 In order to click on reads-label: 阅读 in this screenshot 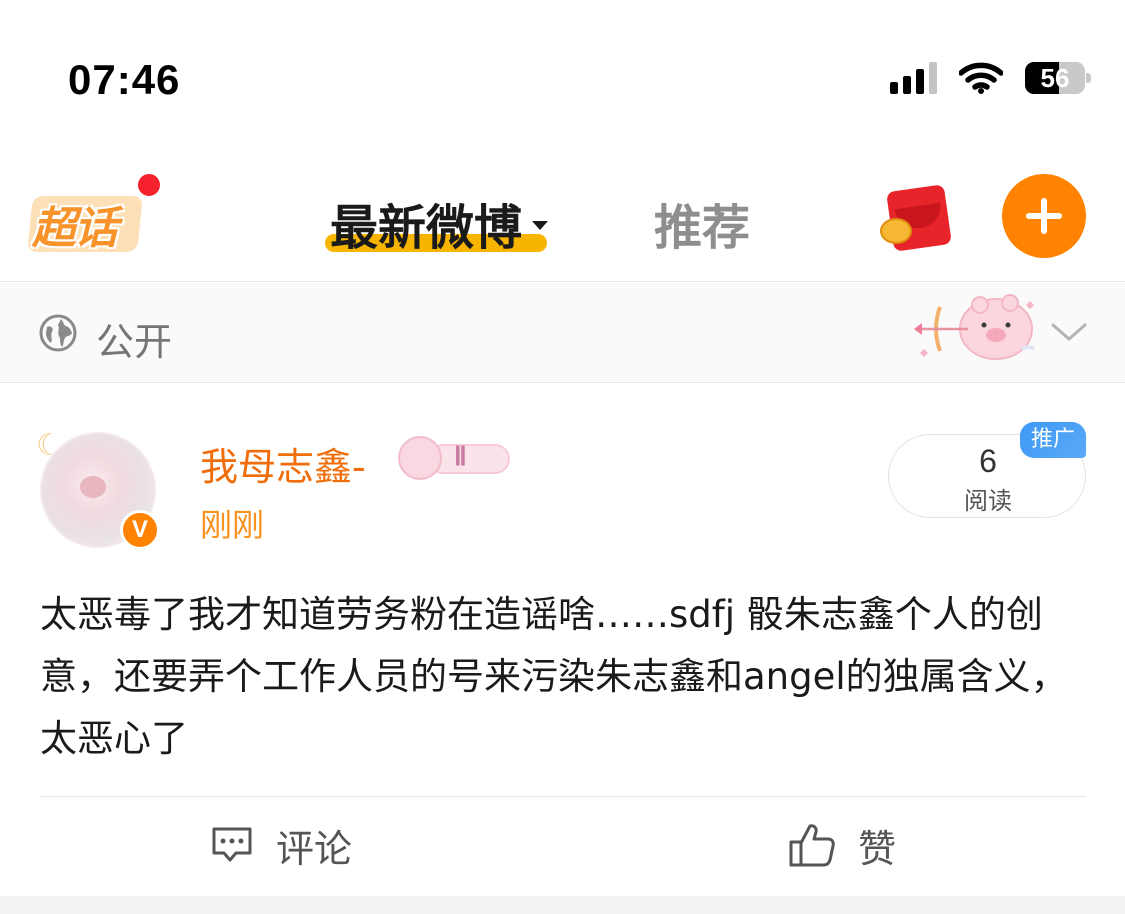, I will do `click(988, 501)`.